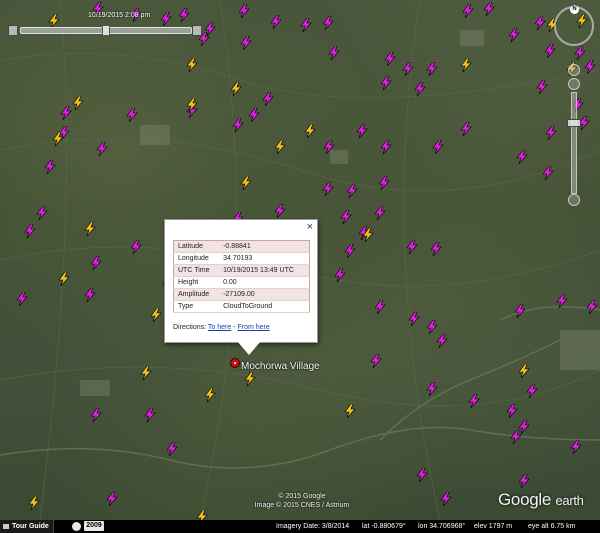  What do you see at coordinates (106, 30) in the screenshot?
I see `time-slider-thumb` at bounding box center [106, 30].